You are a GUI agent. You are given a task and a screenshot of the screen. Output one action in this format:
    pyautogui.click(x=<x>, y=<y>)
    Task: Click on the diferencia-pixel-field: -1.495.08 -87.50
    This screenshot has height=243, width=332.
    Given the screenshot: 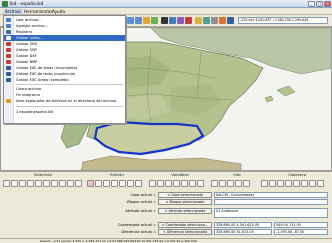 What is the action you would take?
    pyautogui.click(x=301, y=232)
    